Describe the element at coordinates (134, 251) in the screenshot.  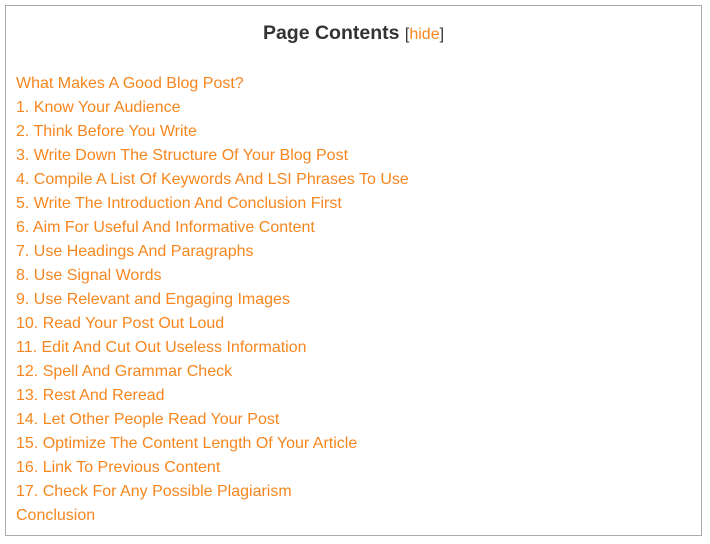
I see `toc-link-7: 7. Use Headings And Paragraphs` at that location.